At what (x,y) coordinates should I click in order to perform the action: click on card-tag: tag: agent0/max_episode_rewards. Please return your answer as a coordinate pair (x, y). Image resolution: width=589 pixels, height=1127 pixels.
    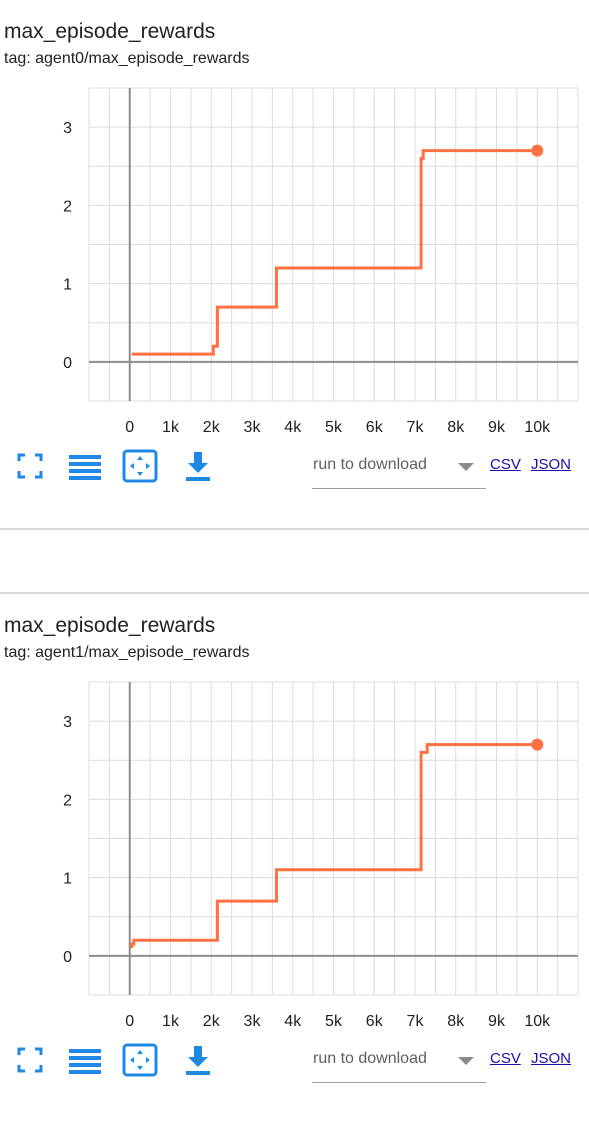
    Looking at the image, I should click on (127, 58).